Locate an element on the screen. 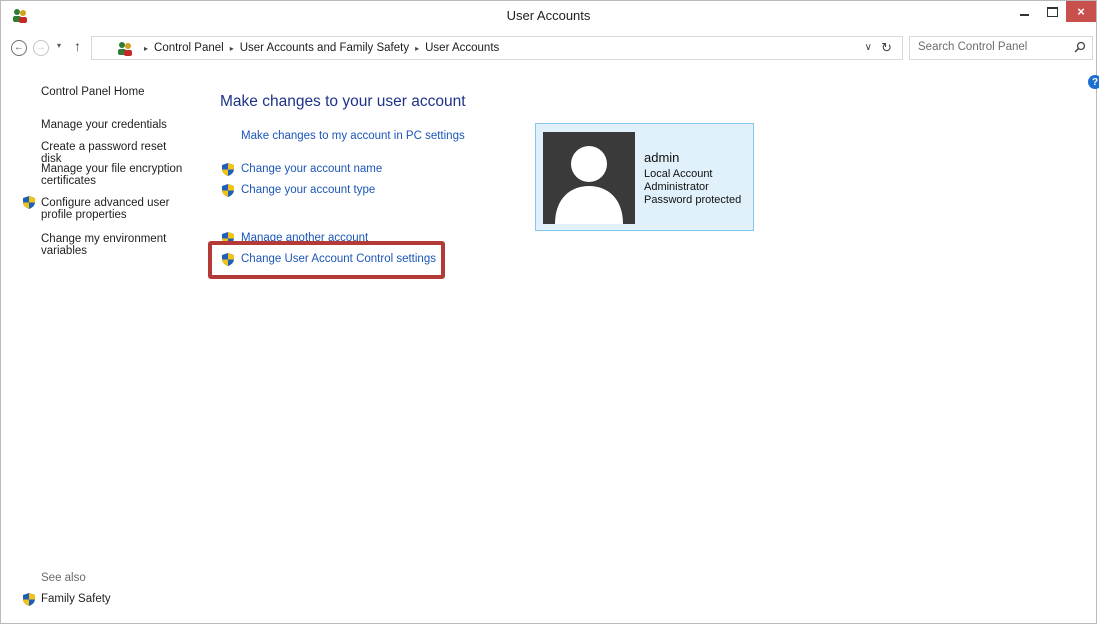 Image resolution: width=1099 pixels, height=626 pixels. chevron-down-icon: ▾ is located at coordinates (59, 45).